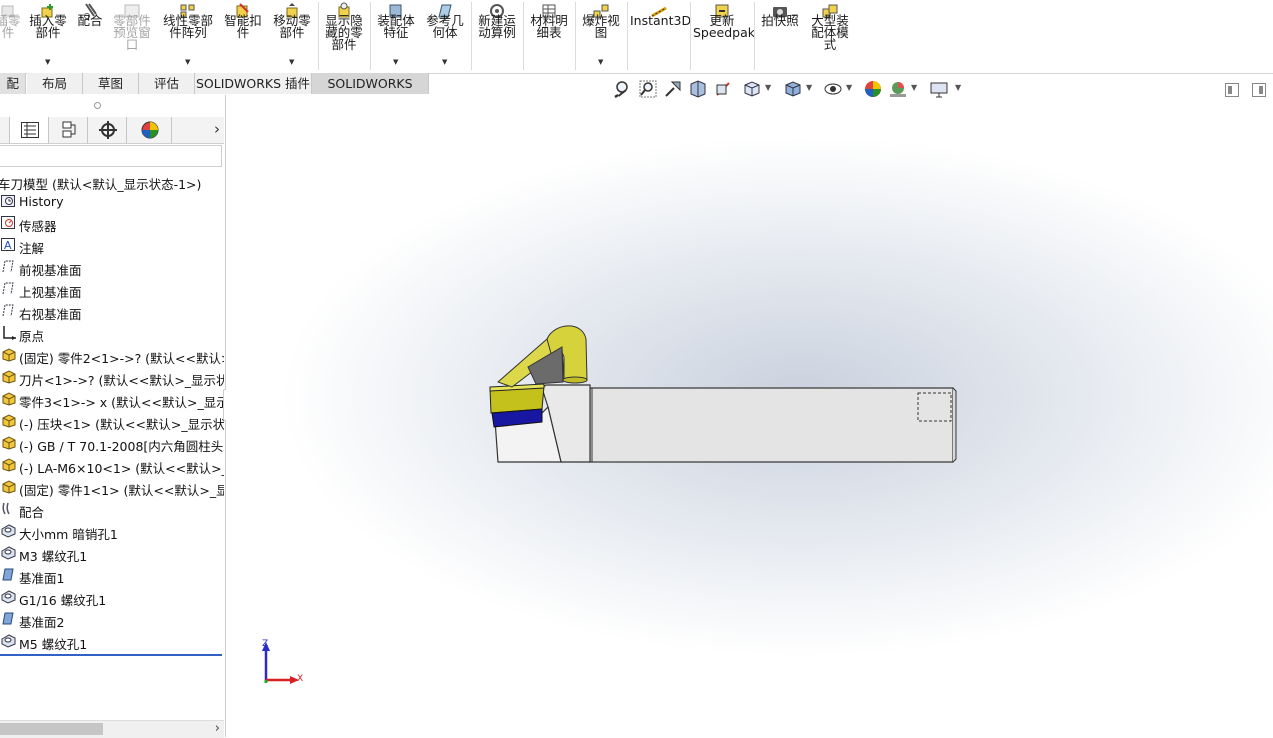 The image size is (1273, 738). I want to click on tree-item-annotations: A 注解, so click(112, 245).